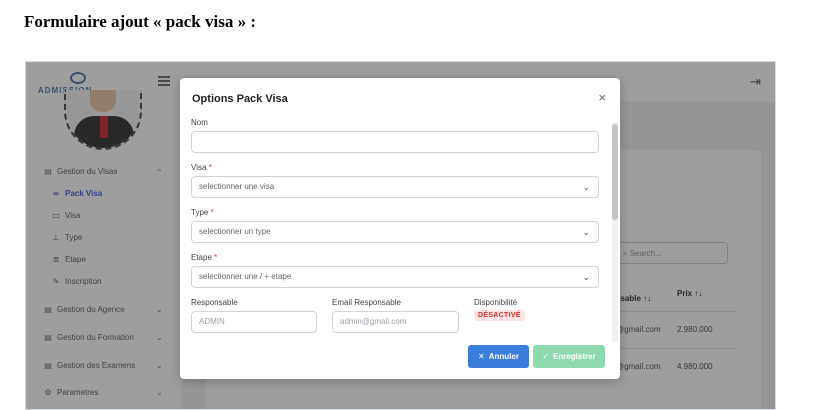 This screenshot has height=410, width=821. What do you see at coordinates (496, 302) in the screenshot?
I see `disponibilite-label: Disponibilité` at bounding box center [496, 302].